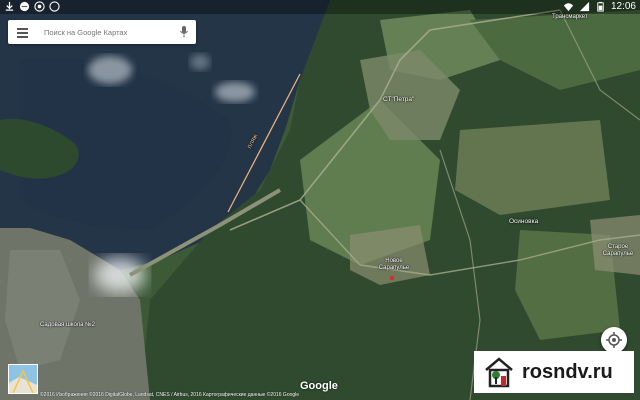 Image resolution: width=640 pixels, height=400 pixels. What do you see at coordinates (9, 6) in the screenshot?
I see `download-icon` at bounding box center [9, 6].